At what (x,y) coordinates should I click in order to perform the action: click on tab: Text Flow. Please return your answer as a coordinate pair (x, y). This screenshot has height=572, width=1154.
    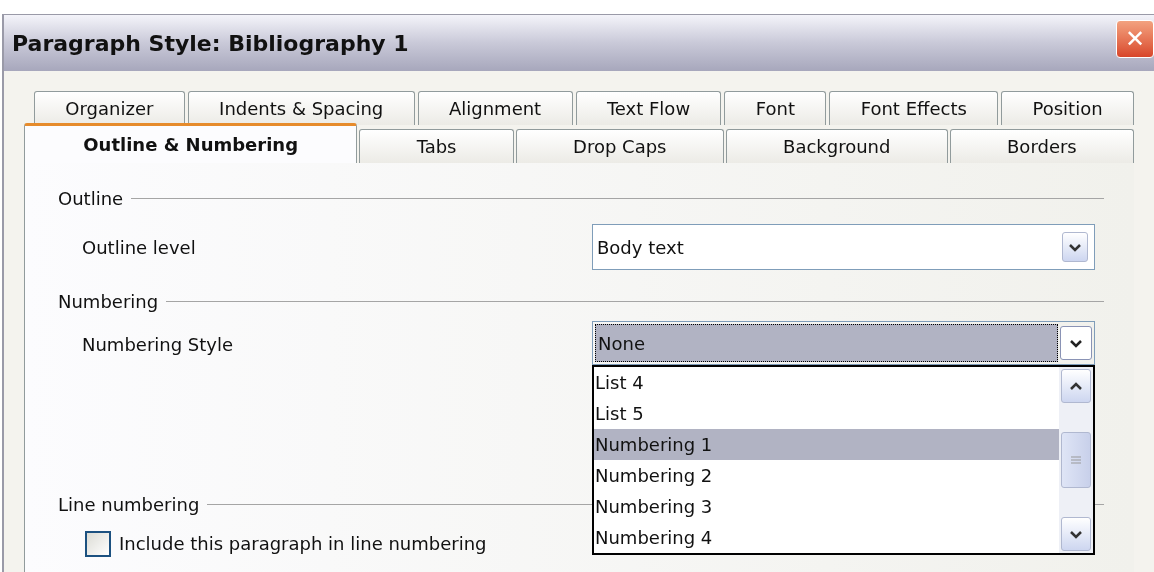
    Looking at the image, I should click on (648, 108).